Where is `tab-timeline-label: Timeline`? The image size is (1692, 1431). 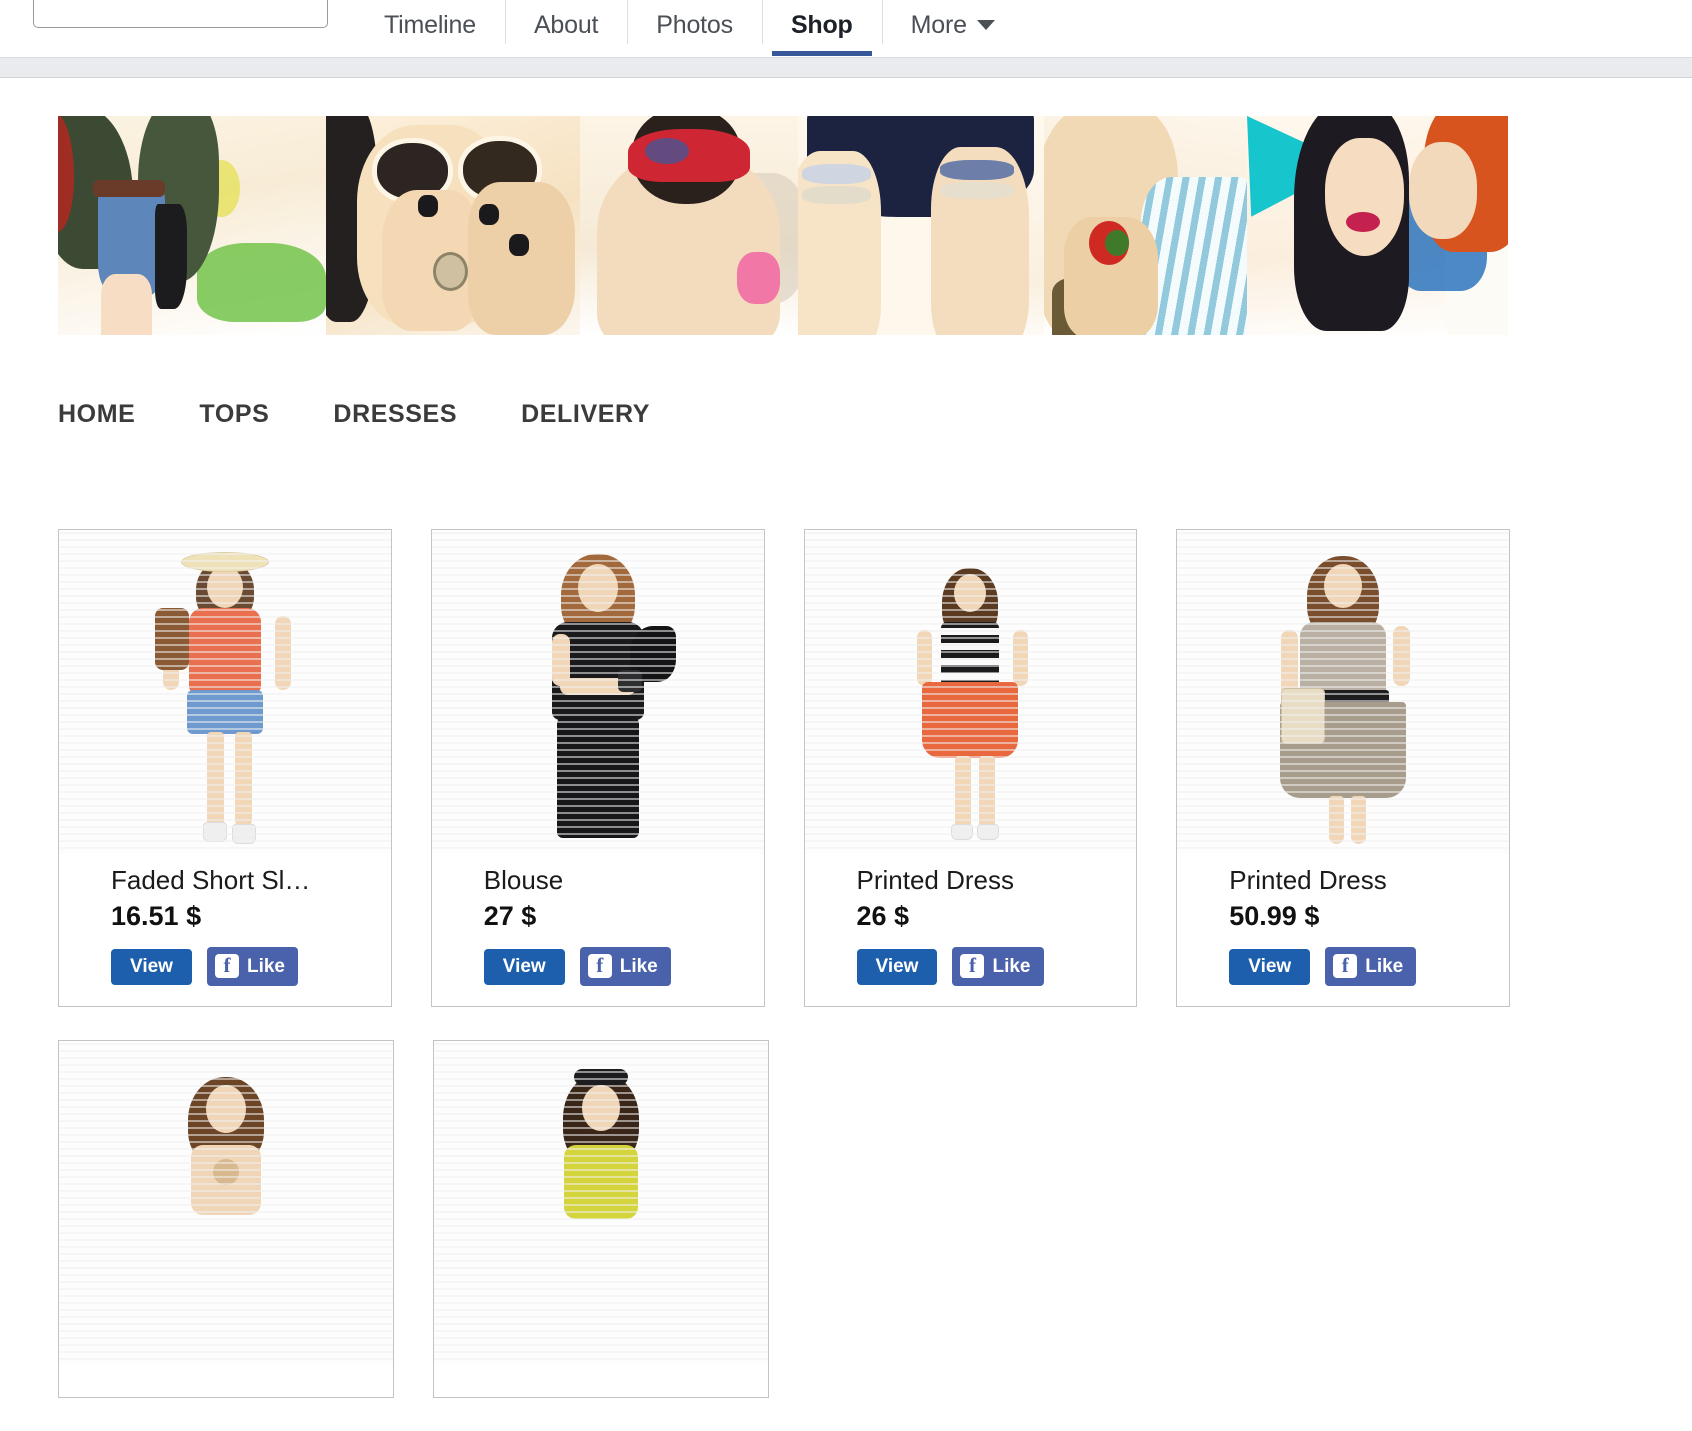 tab-timeline-label: Timeline is located at coordinates (430, 24).